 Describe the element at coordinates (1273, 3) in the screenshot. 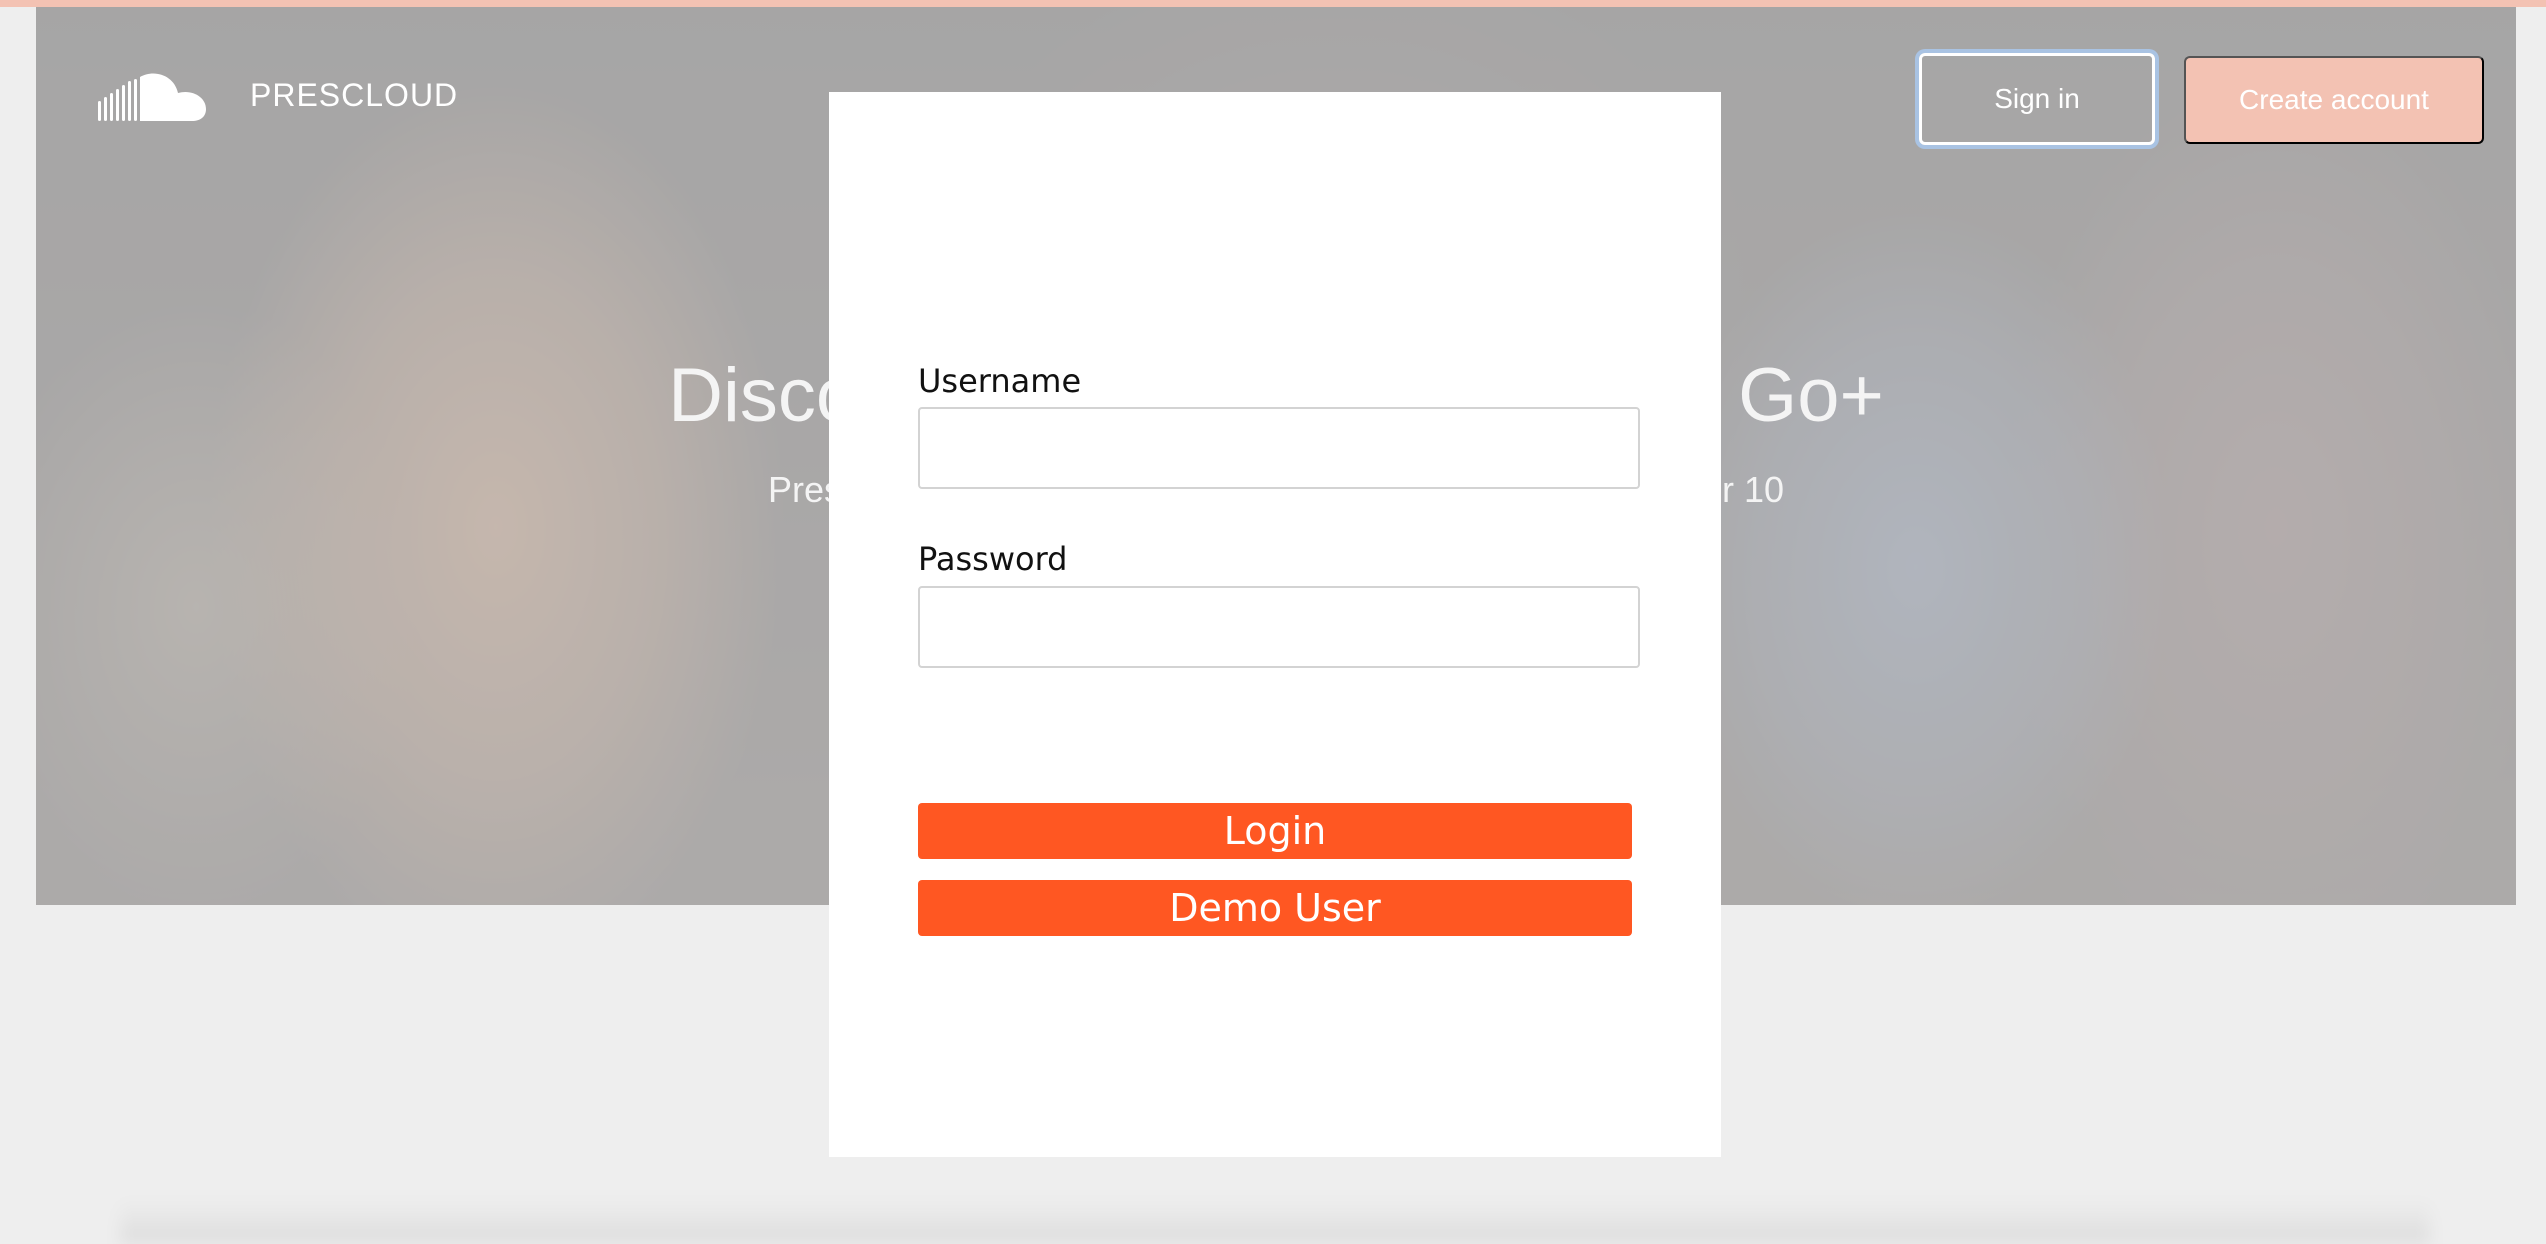

I see `top-accent-strip` at that location.